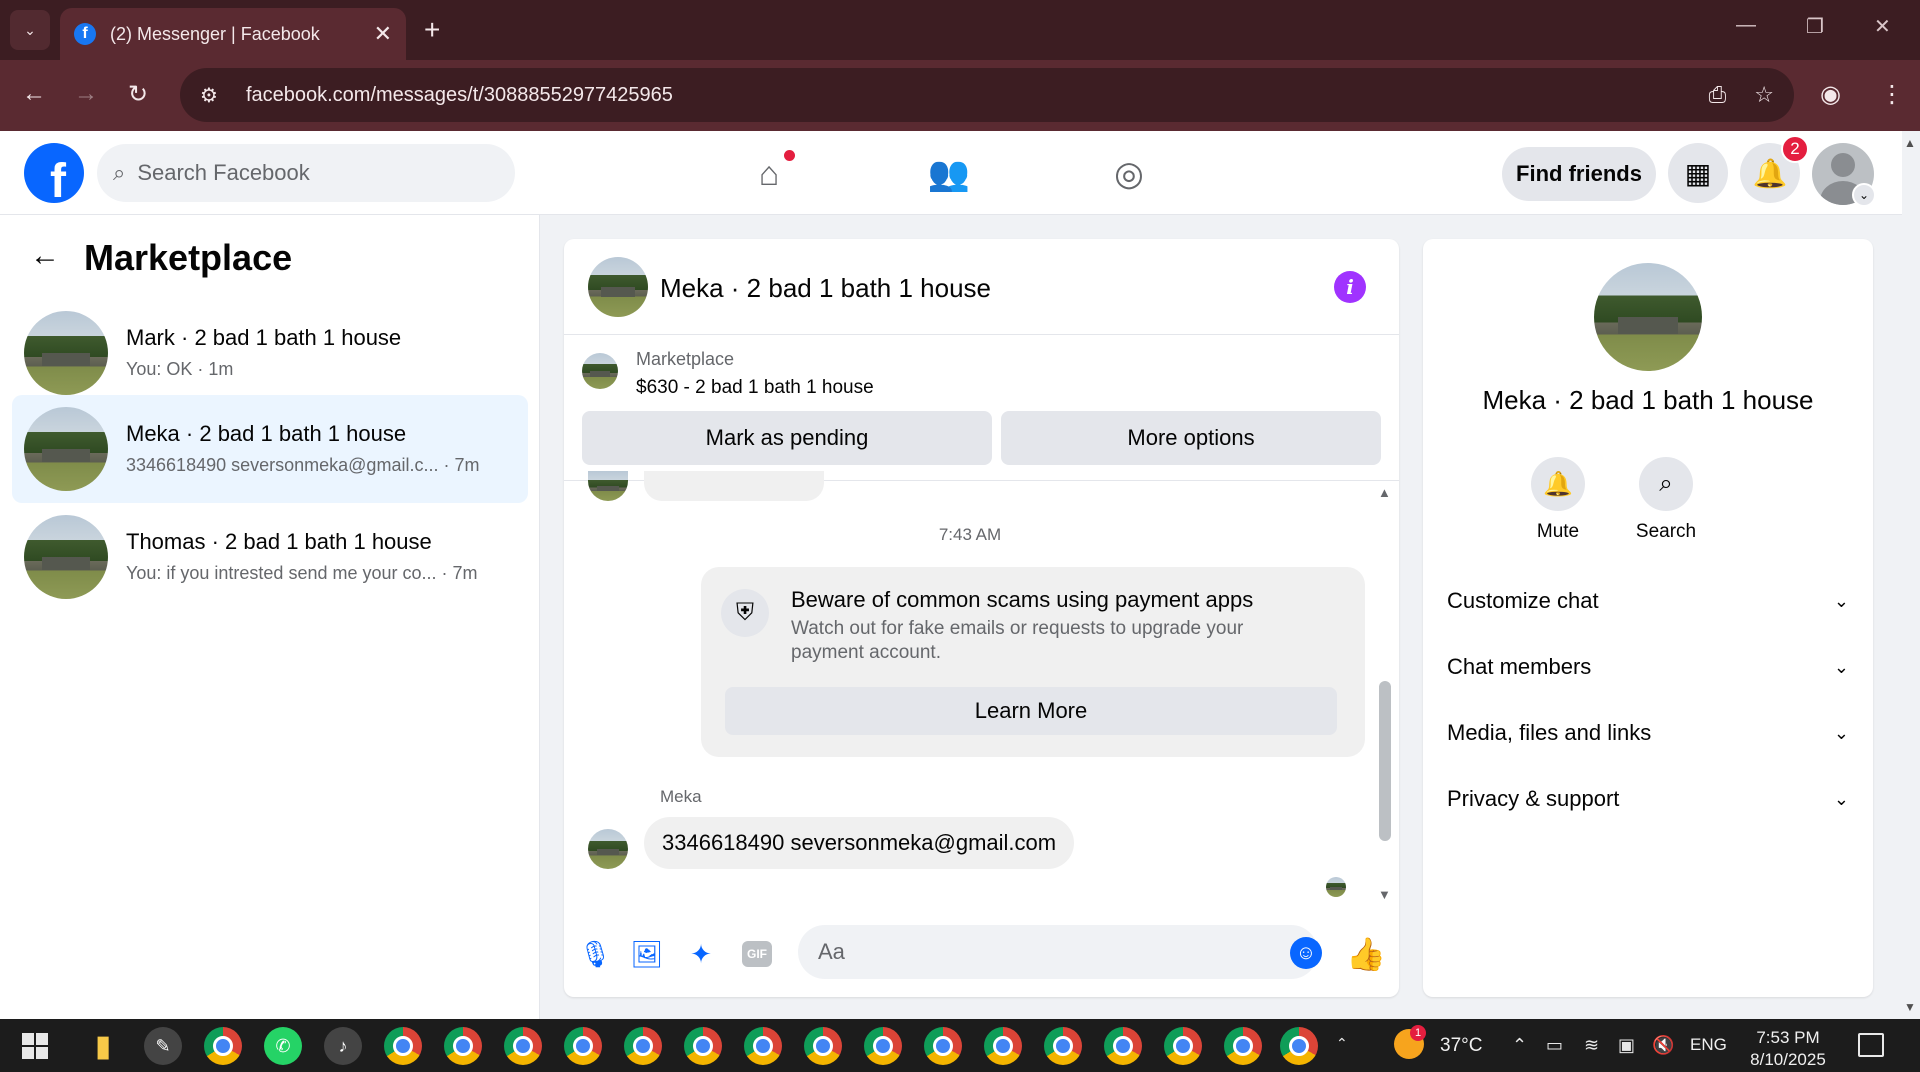 The image size is (1920, 1072). I want to click on search-input, so click(297, 173).